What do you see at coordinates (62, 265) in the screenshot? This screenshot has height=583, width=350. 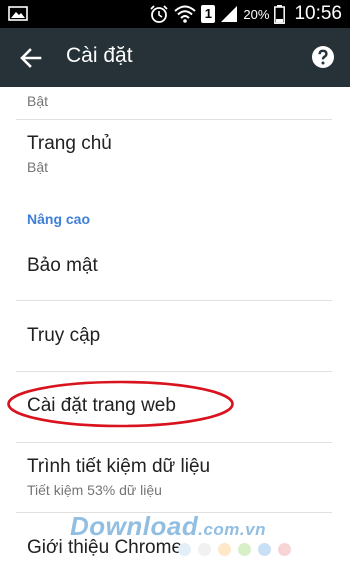 I see `setting-label: Bảo mật` at bounding box center [62, 265].